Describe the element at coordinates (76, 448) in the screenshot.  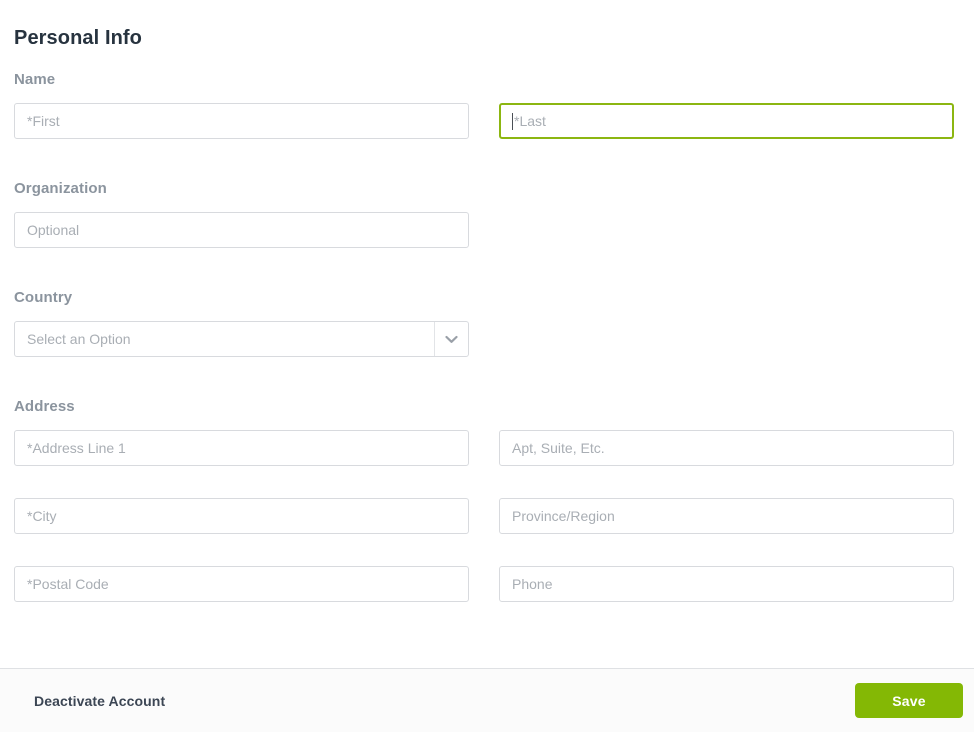
I see `address-line-1-placeholder: *Address Line 1` at that location.